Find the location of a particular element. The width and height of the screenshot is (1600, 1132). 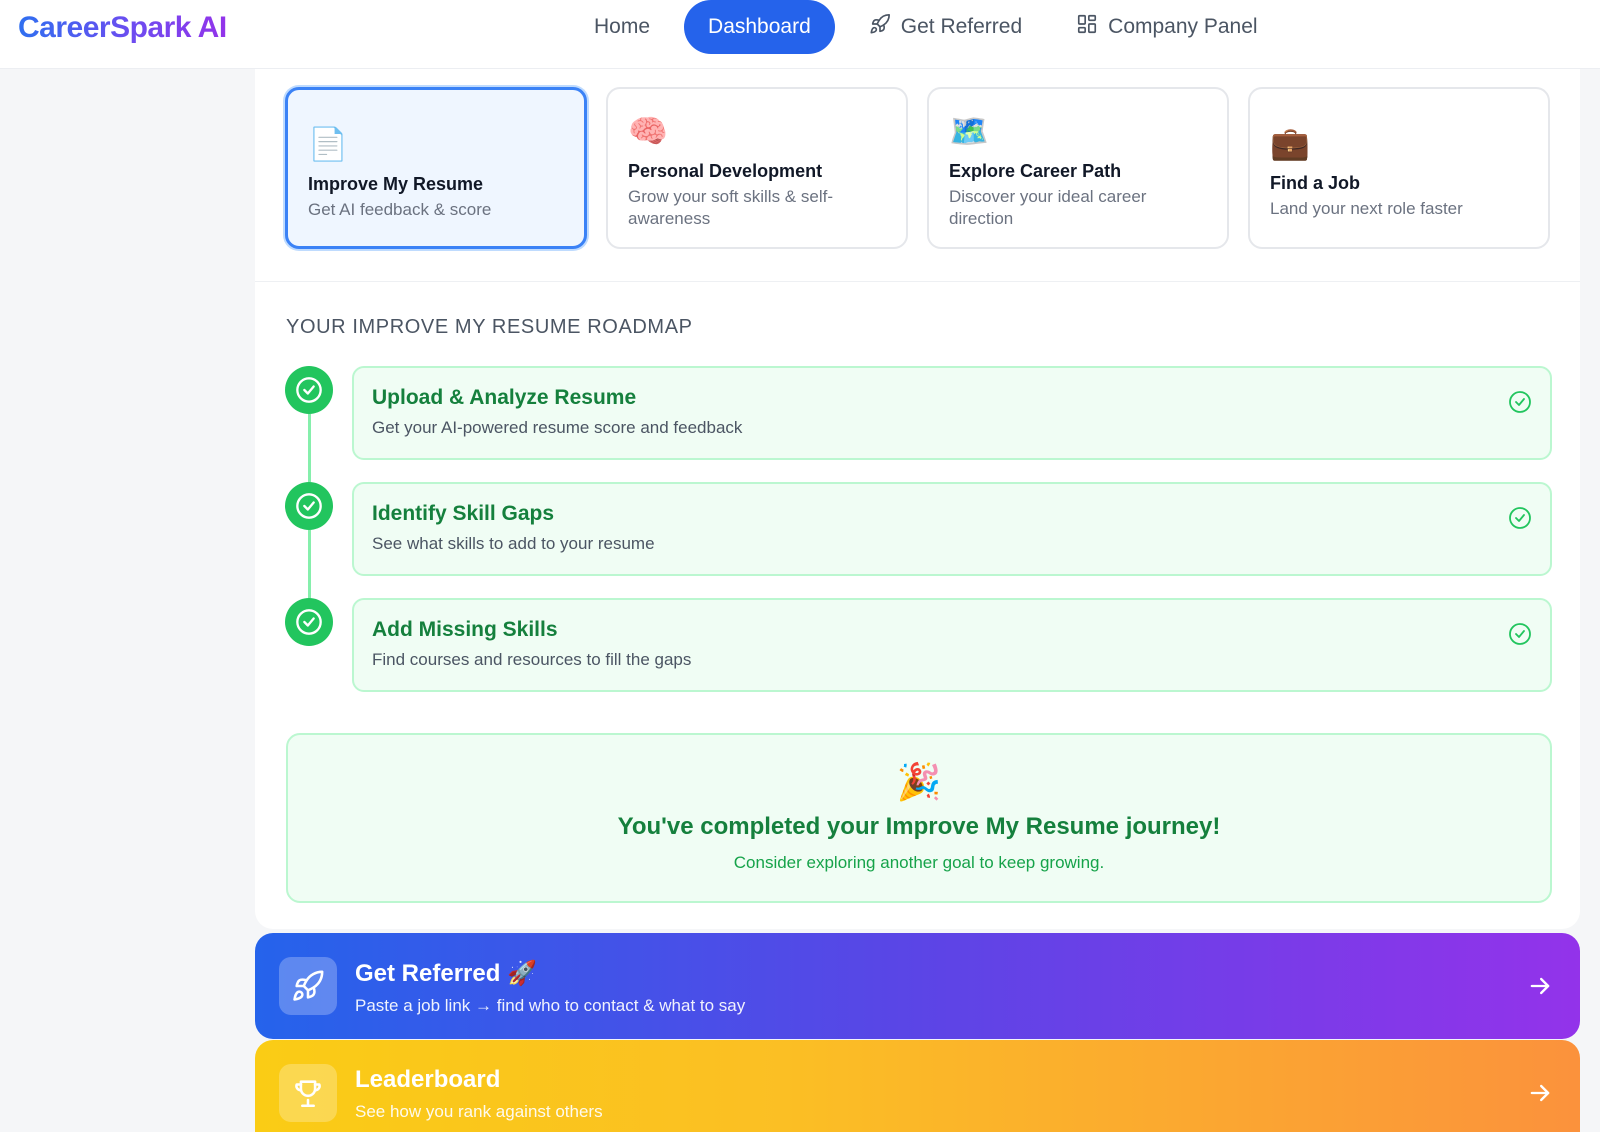

goal-desc: Grow your soft skills & self-awareness is located at coordinates (730, 207).